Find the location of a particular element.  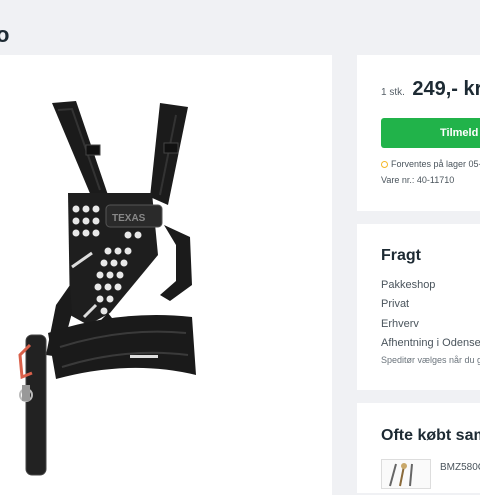

often-bought-item-name: BMZ580C is located at coordinates (460, 467).